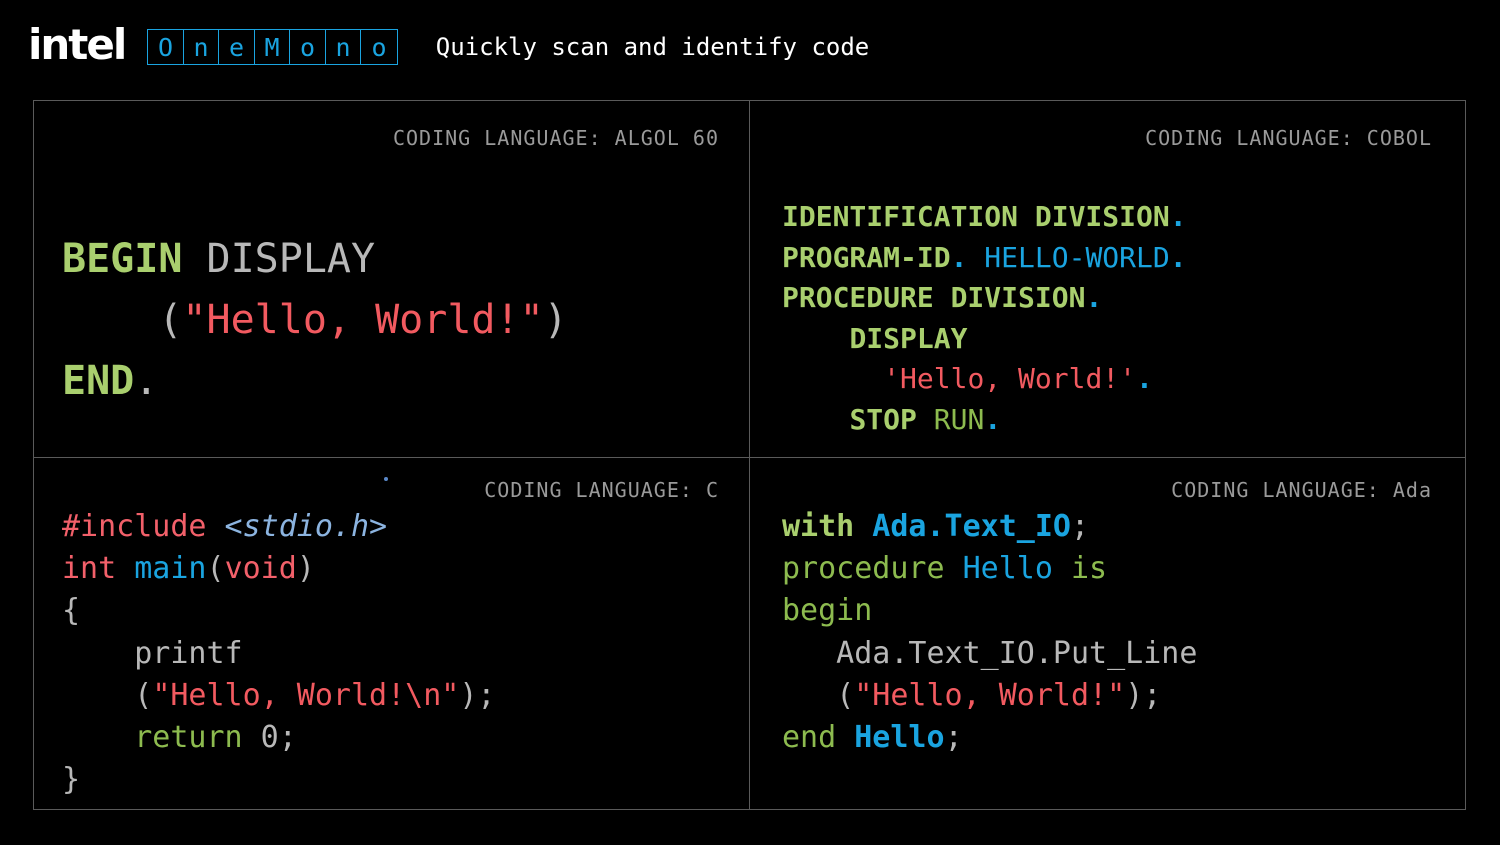 The height and width of the screenshot is (845, 1500). I want to click on code-directive: #include, so click(134, 526).